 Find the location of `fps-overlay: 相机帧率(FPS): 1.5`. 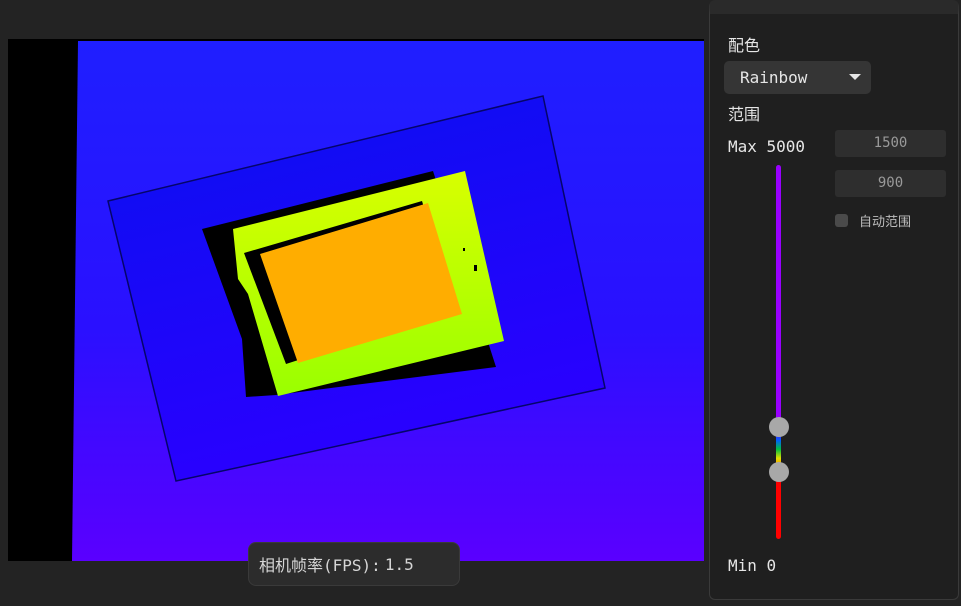

fps-overlay: 相机帧率(FPS): 1.5 is located at coordinates (354, 564).